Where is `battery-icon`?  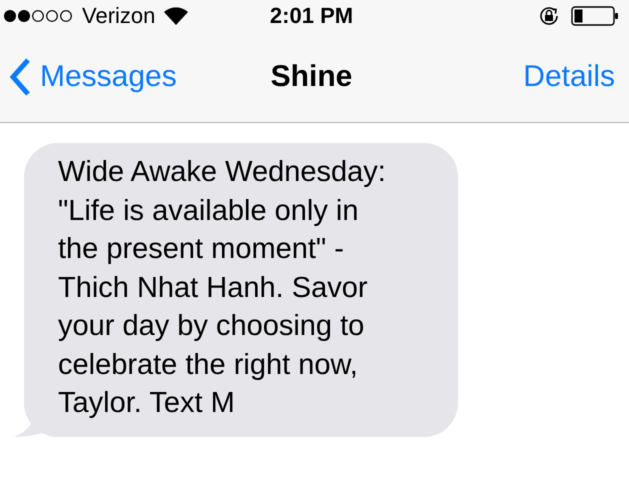 battery-icon is located at coordinates (595, 16).